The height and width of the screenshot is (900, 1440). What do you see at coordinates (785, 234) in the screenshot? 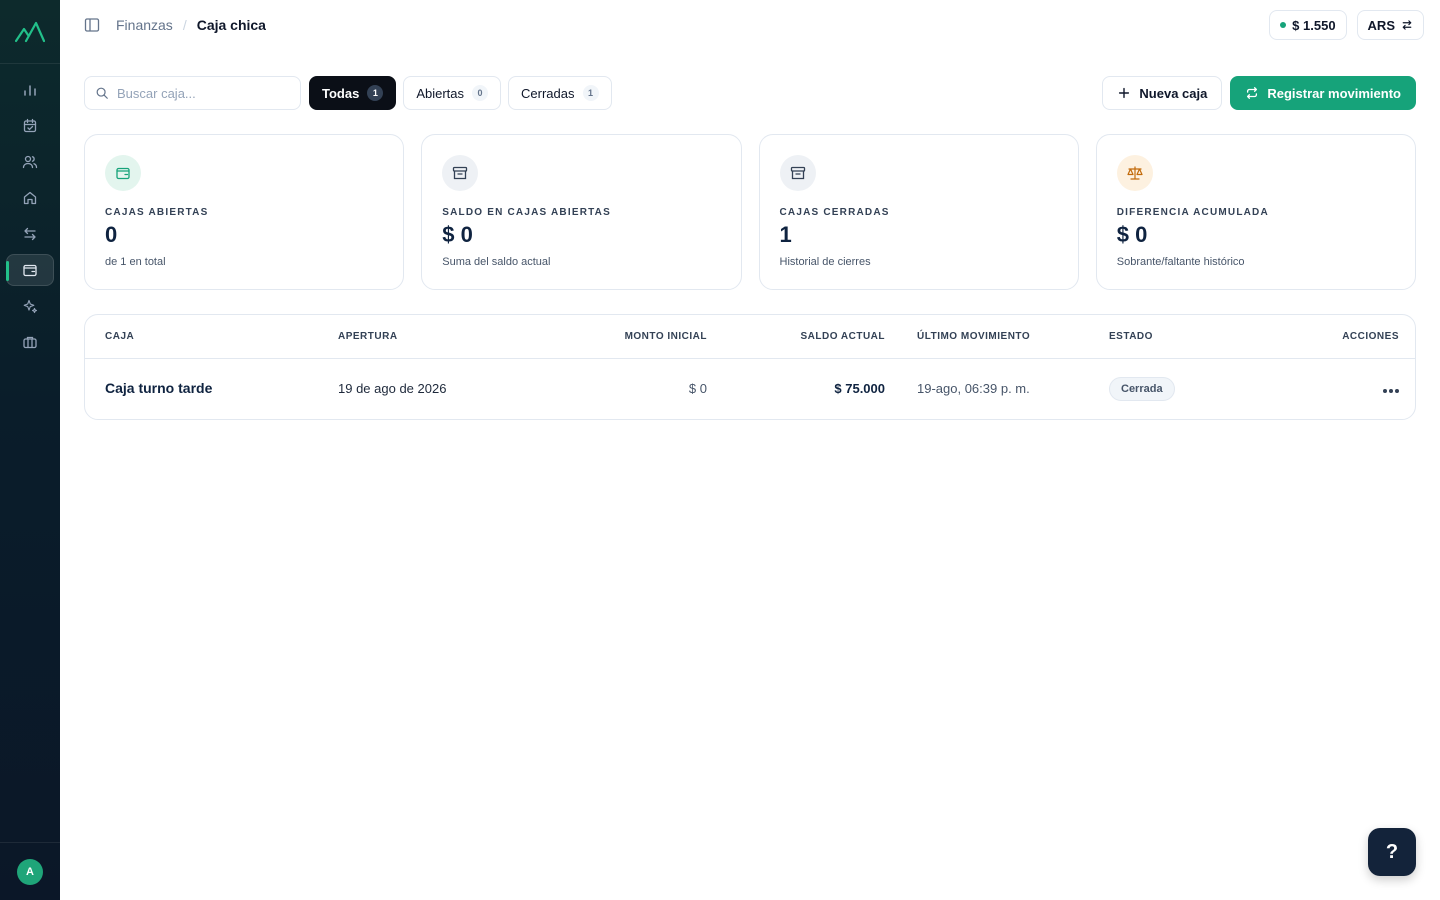
I see `card-value: 1` at bounding box center [785, 234].